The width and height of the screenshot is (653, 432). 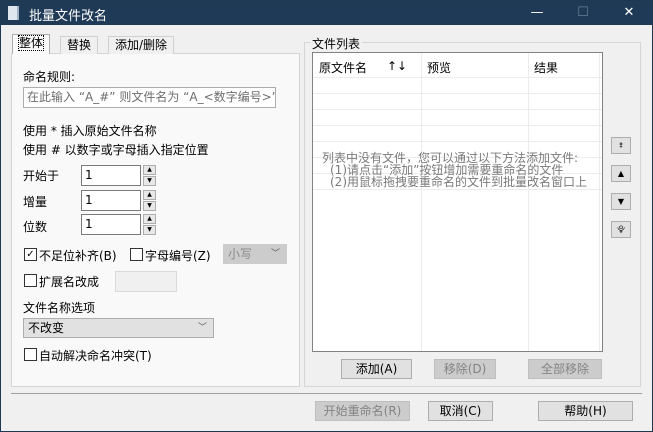 I want to click on hint-star: 使用 * 插入原始文件名称, so click(x=90, y=131).